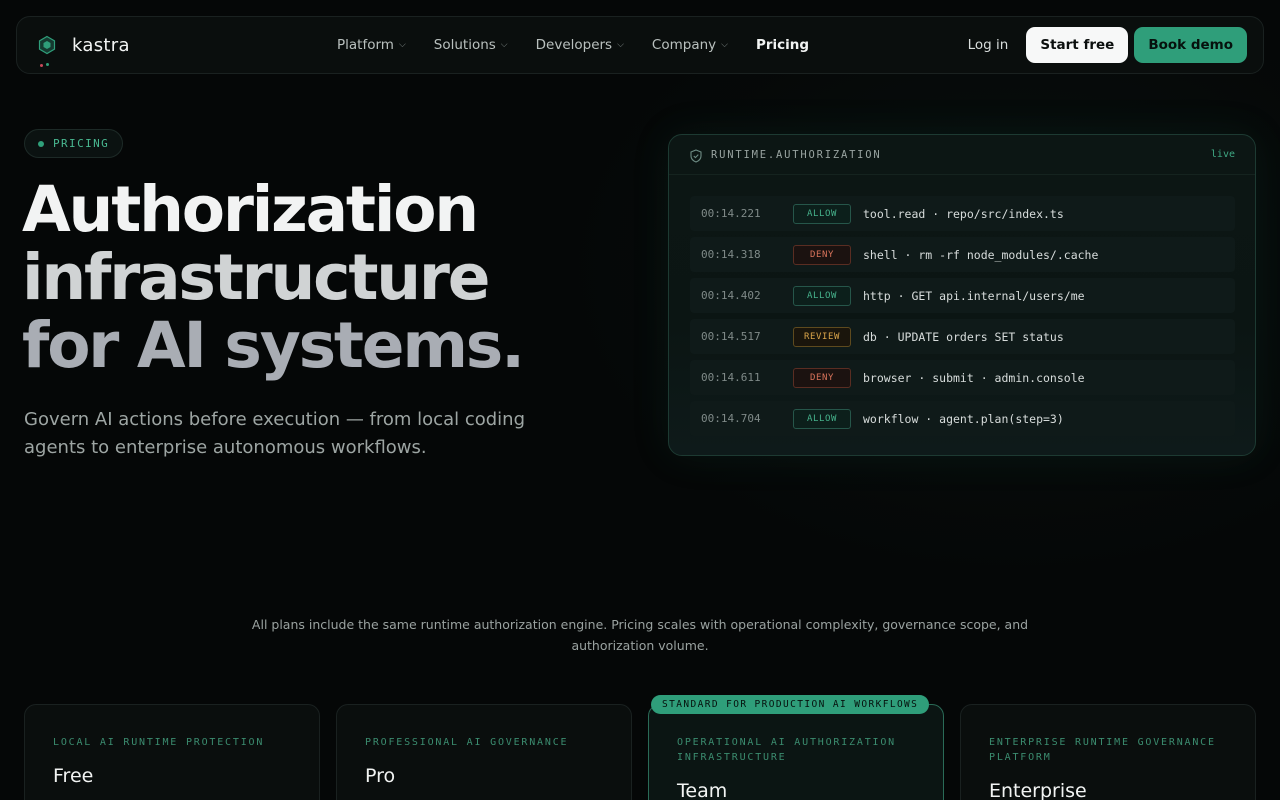 The height and width of the screenshot is (800, 1280). I want to click on log-action: workflow · agent.plan(step=3), so click(963, 418).